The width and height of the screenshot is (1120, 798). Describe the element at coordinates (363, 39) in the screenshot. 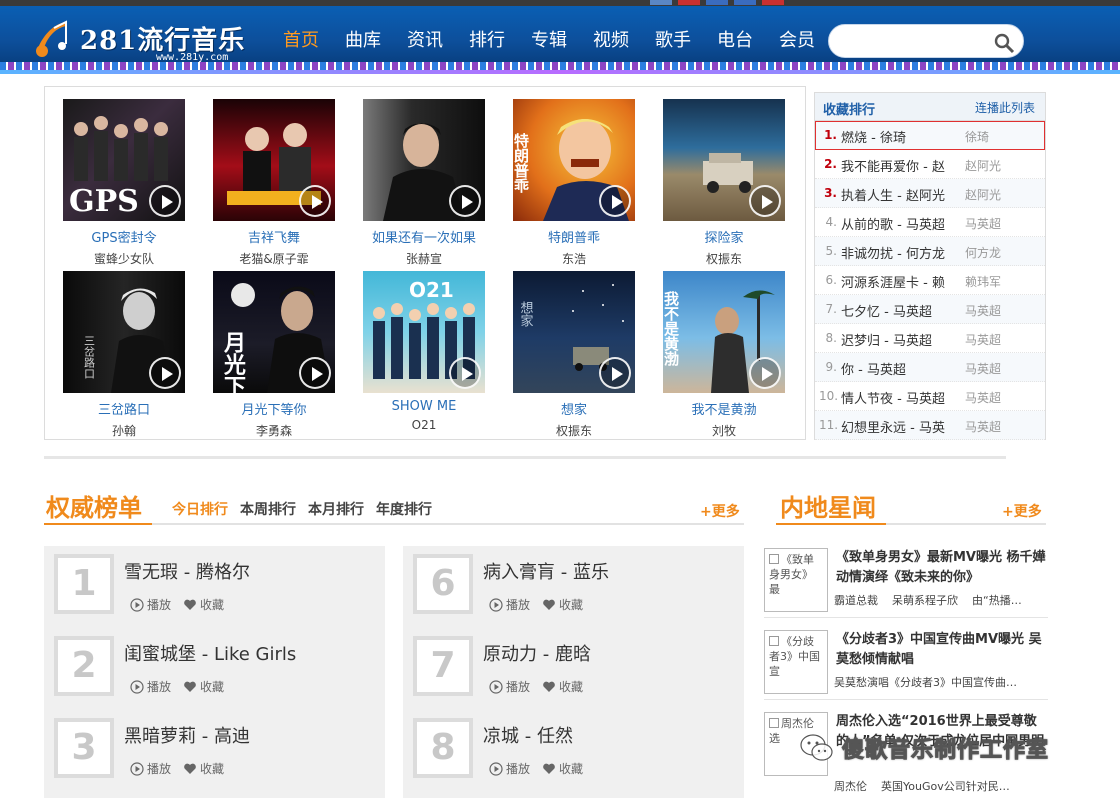

I see `nav-library: 曲库` at that location.